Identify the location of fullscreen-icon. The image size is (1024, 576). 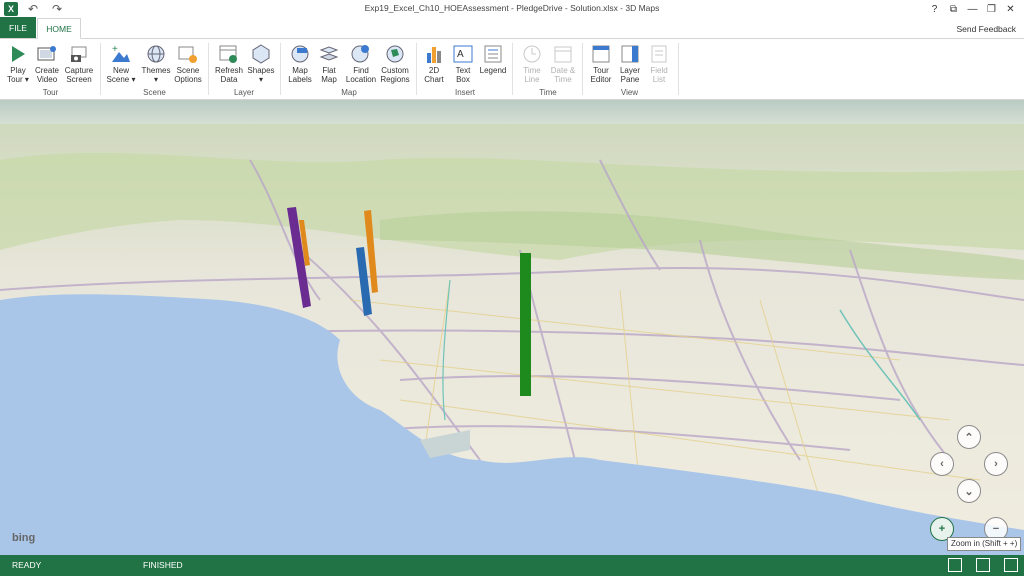
(1011, 565).